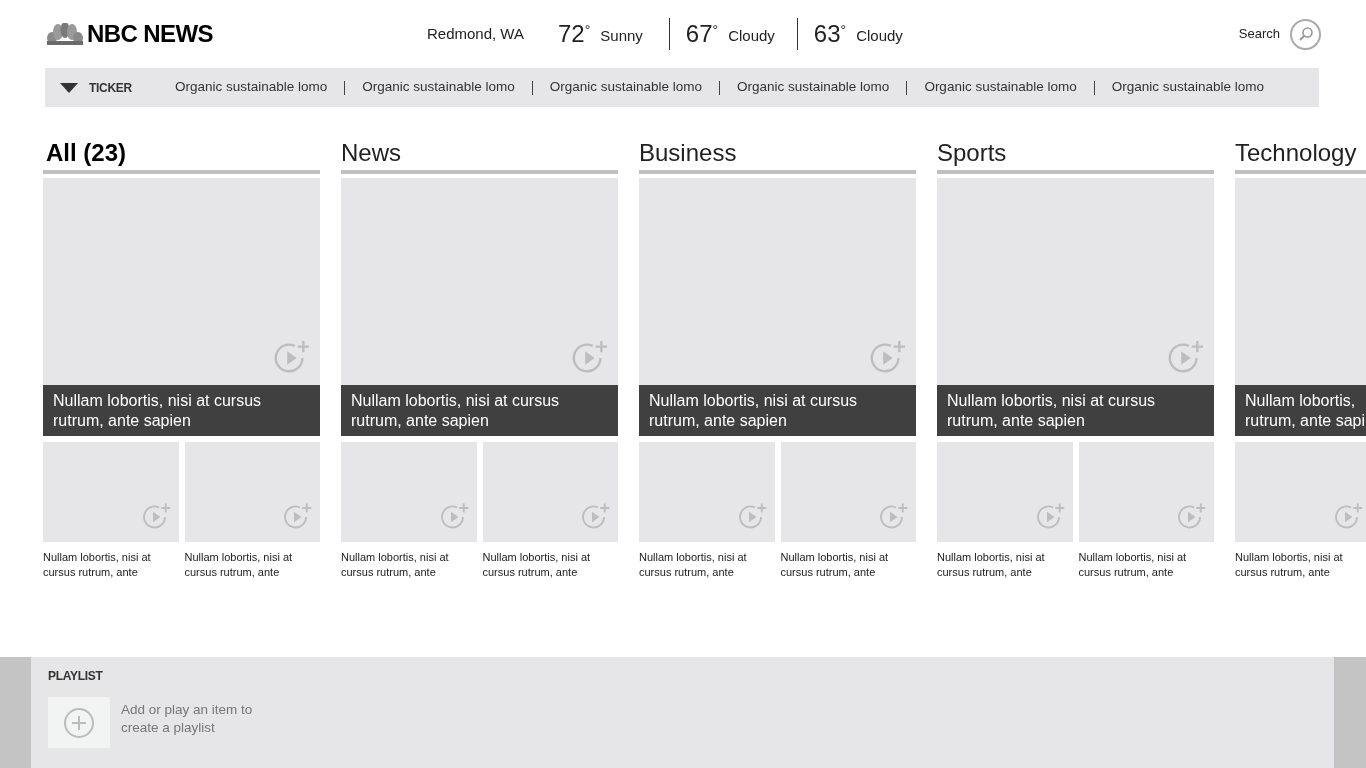 Image resolution: width=1366 pixels, height=768 pixels. What do you see at coordinates (69, 87) in the screenshot?
I see `dropdown-triangle-icon` at bounding box center [69, 87].